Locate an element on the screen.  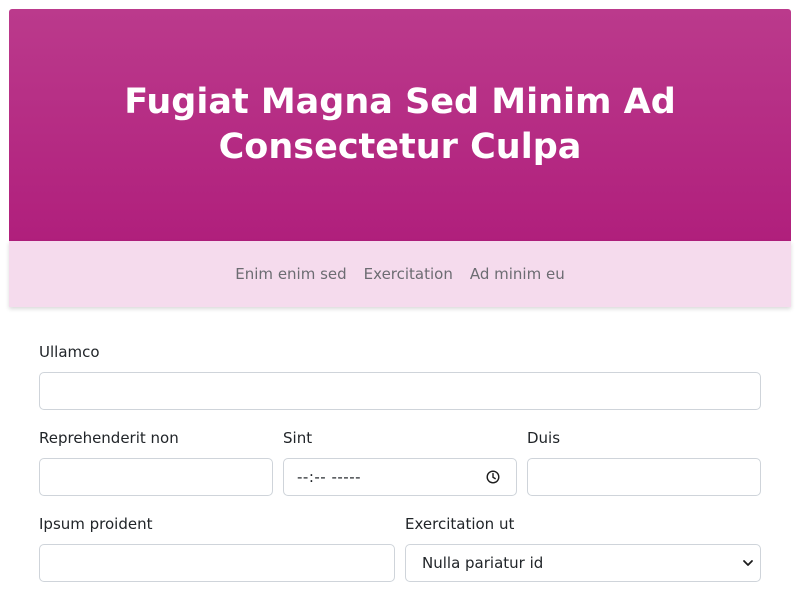
ullamco-input is located at coordinates (400, 391).